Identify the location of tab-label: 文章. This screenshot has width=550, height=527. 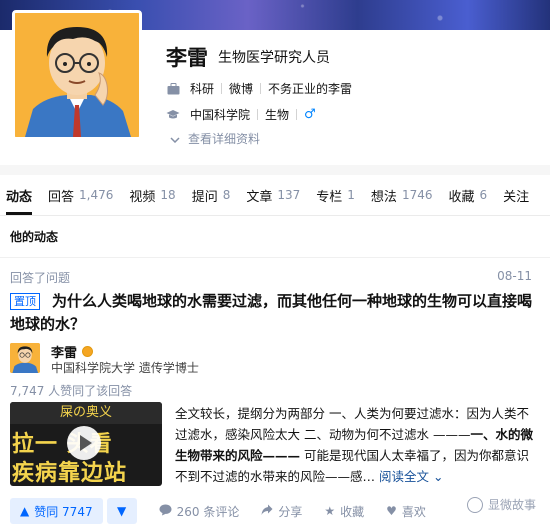
(259, 197).